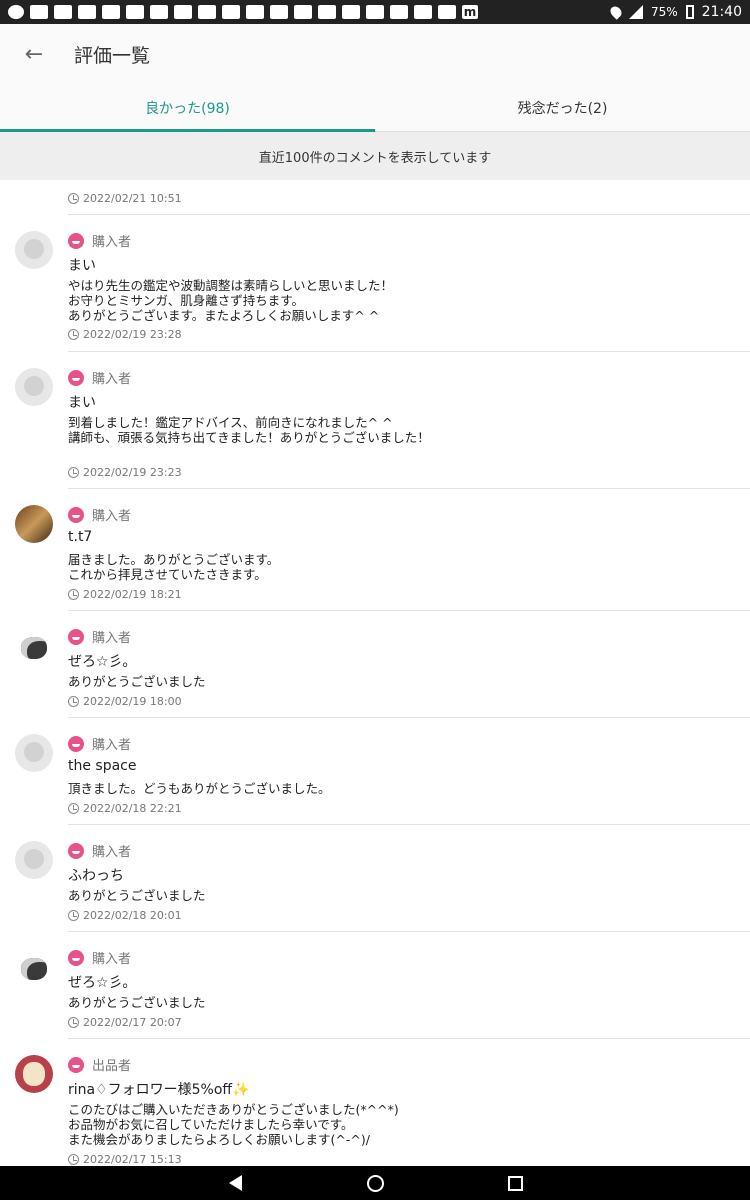 The height and width of the screenshot is (1200, 750). What do you see at coordinates (159, 1090) in the screenshot?
I see `reviewer-name: rina♢フォロワー様5%off✨` at bounding box center [159, 1090].